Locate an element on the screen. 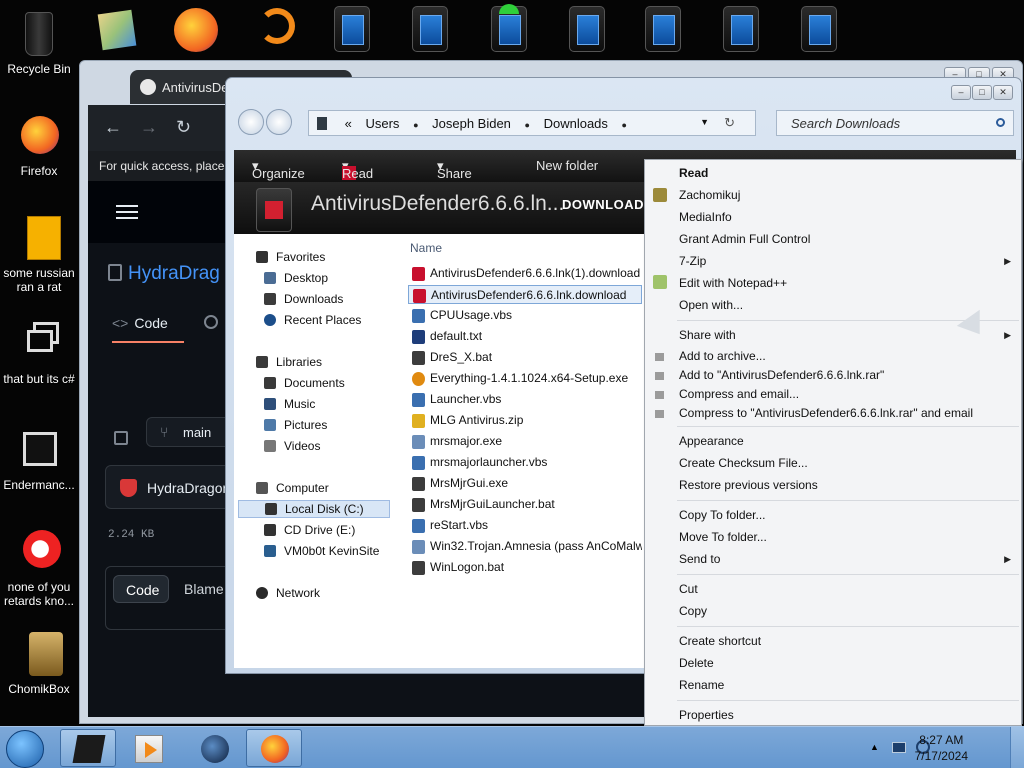 The height and width of the screenshot is (768, 1024). menu-restore-versions: Restore previous versions is located at coordinates (748, 485).